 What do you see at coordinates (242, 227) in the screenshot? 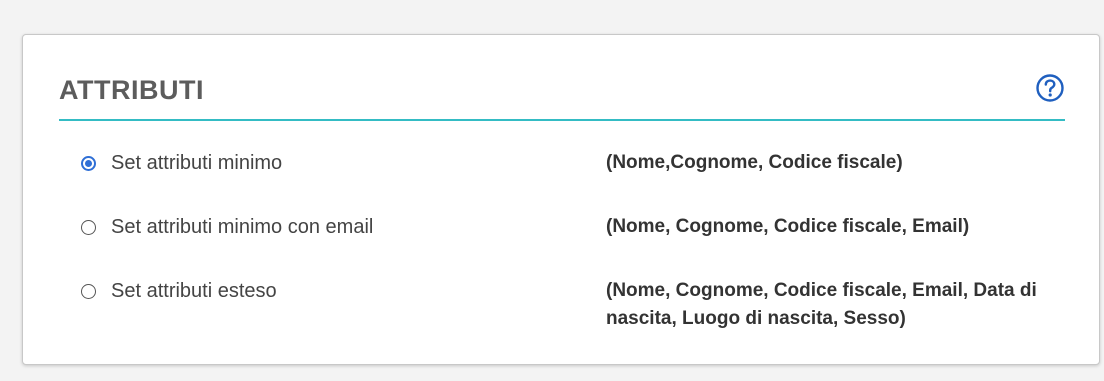
I see `option-label: Set attributi minimo con email` at bounding box center [242, 227].